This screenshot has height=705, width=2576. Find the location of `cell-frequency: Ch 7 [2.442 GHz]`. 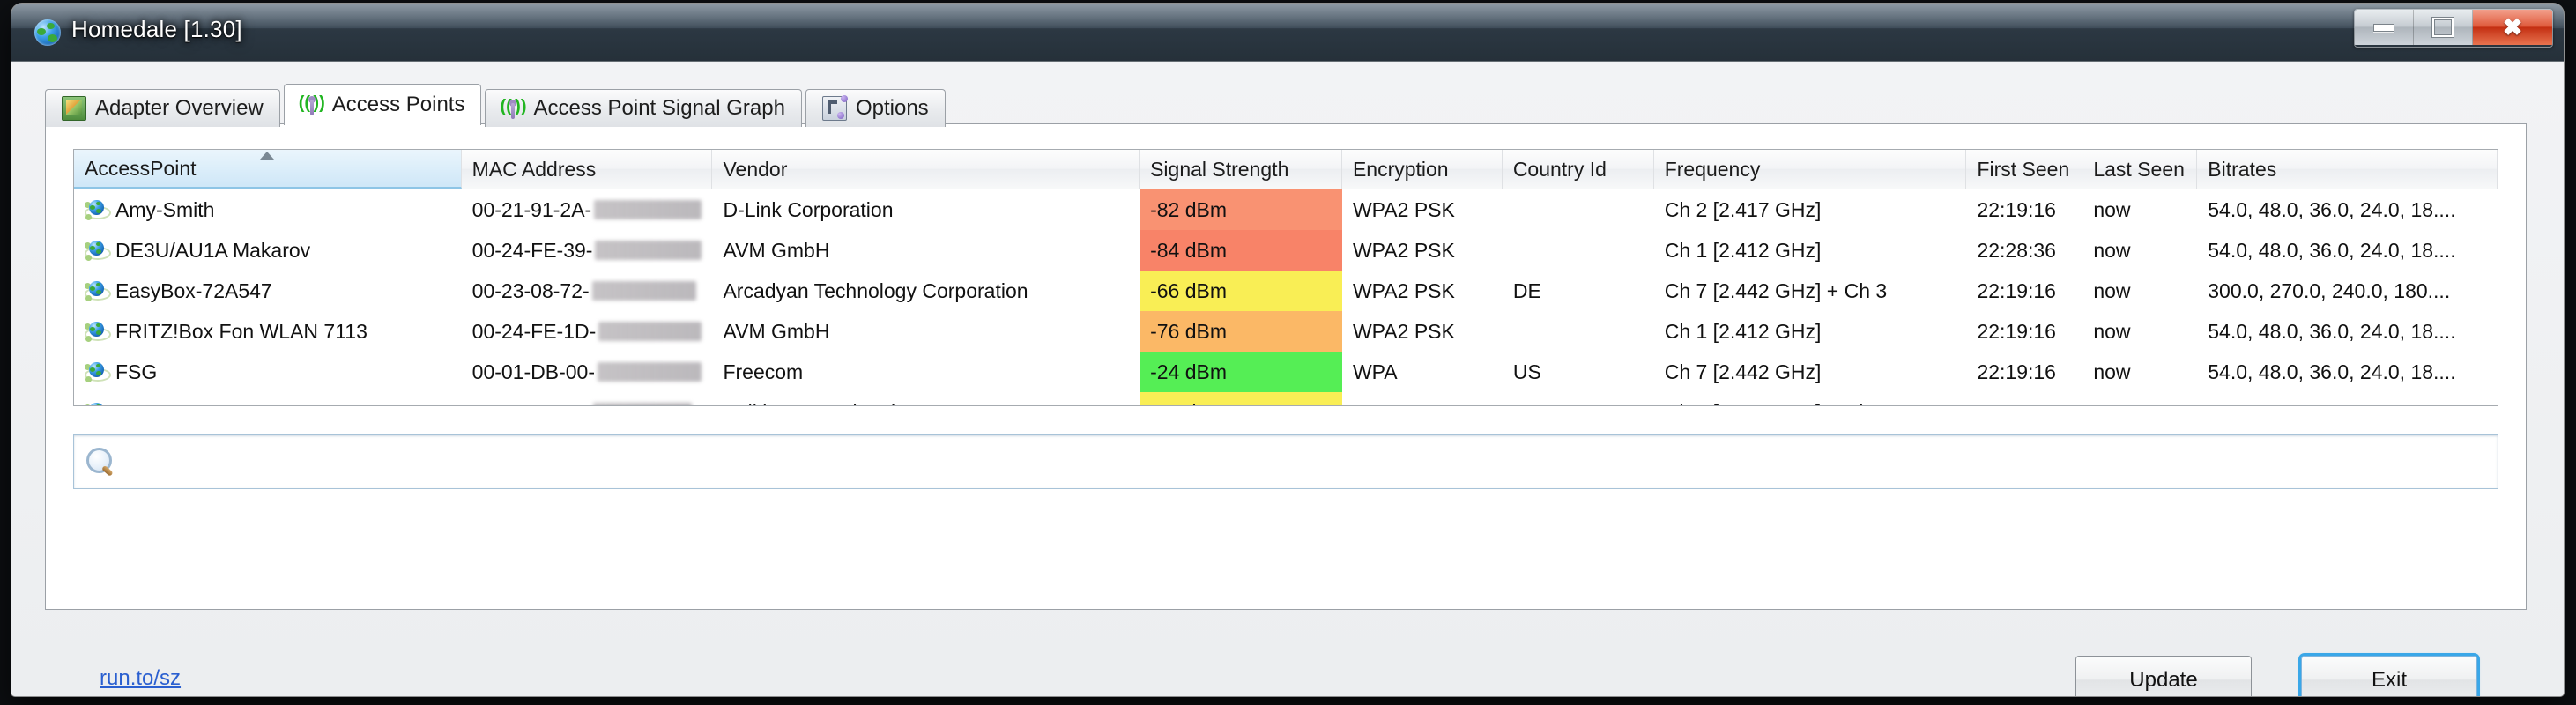

cell-frequency: Ch 7 [2.442 GHz] is located at coordinates (1743, 371).